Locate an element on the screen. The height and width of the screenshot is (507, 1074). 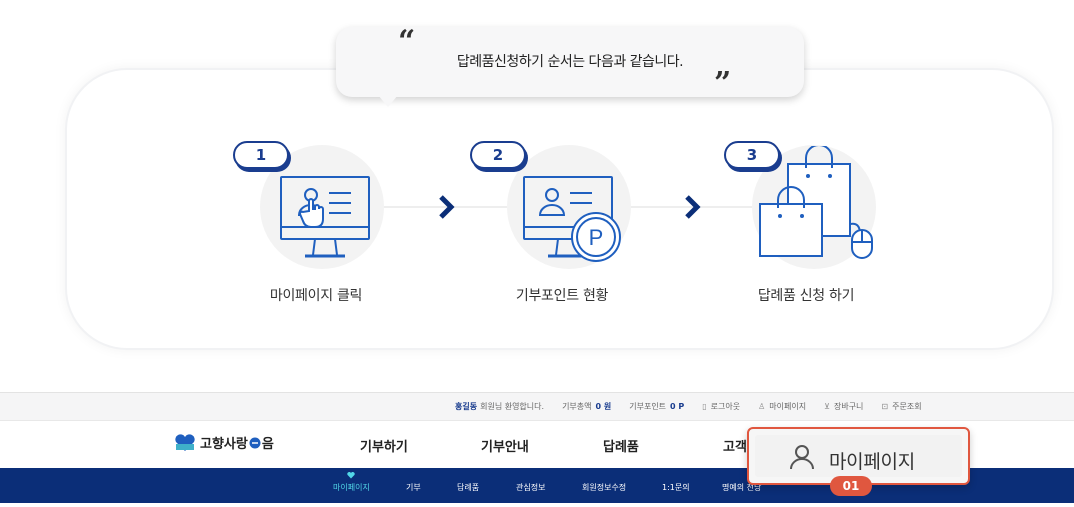
nav-customer: 고객 is located at coordinates (735, 445).